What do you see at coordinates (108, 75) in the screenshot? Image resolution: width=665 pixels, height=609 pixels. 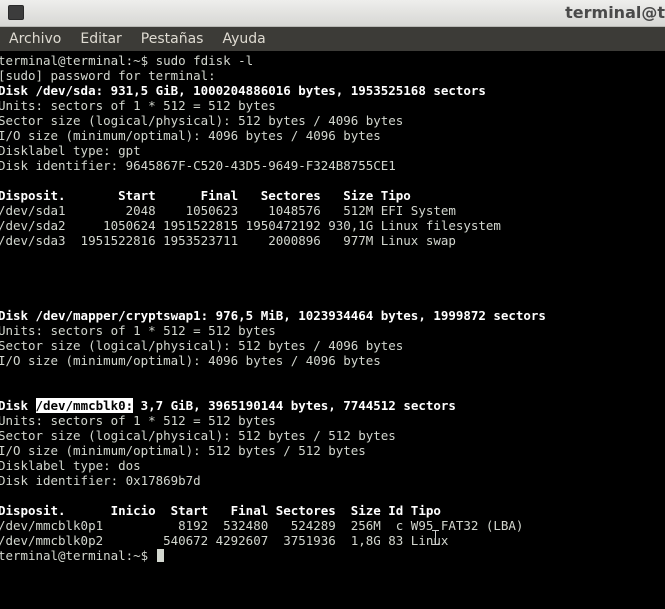 I see `terminal-line: [sudo] password for terminal:` at bounding box center [108, 75].